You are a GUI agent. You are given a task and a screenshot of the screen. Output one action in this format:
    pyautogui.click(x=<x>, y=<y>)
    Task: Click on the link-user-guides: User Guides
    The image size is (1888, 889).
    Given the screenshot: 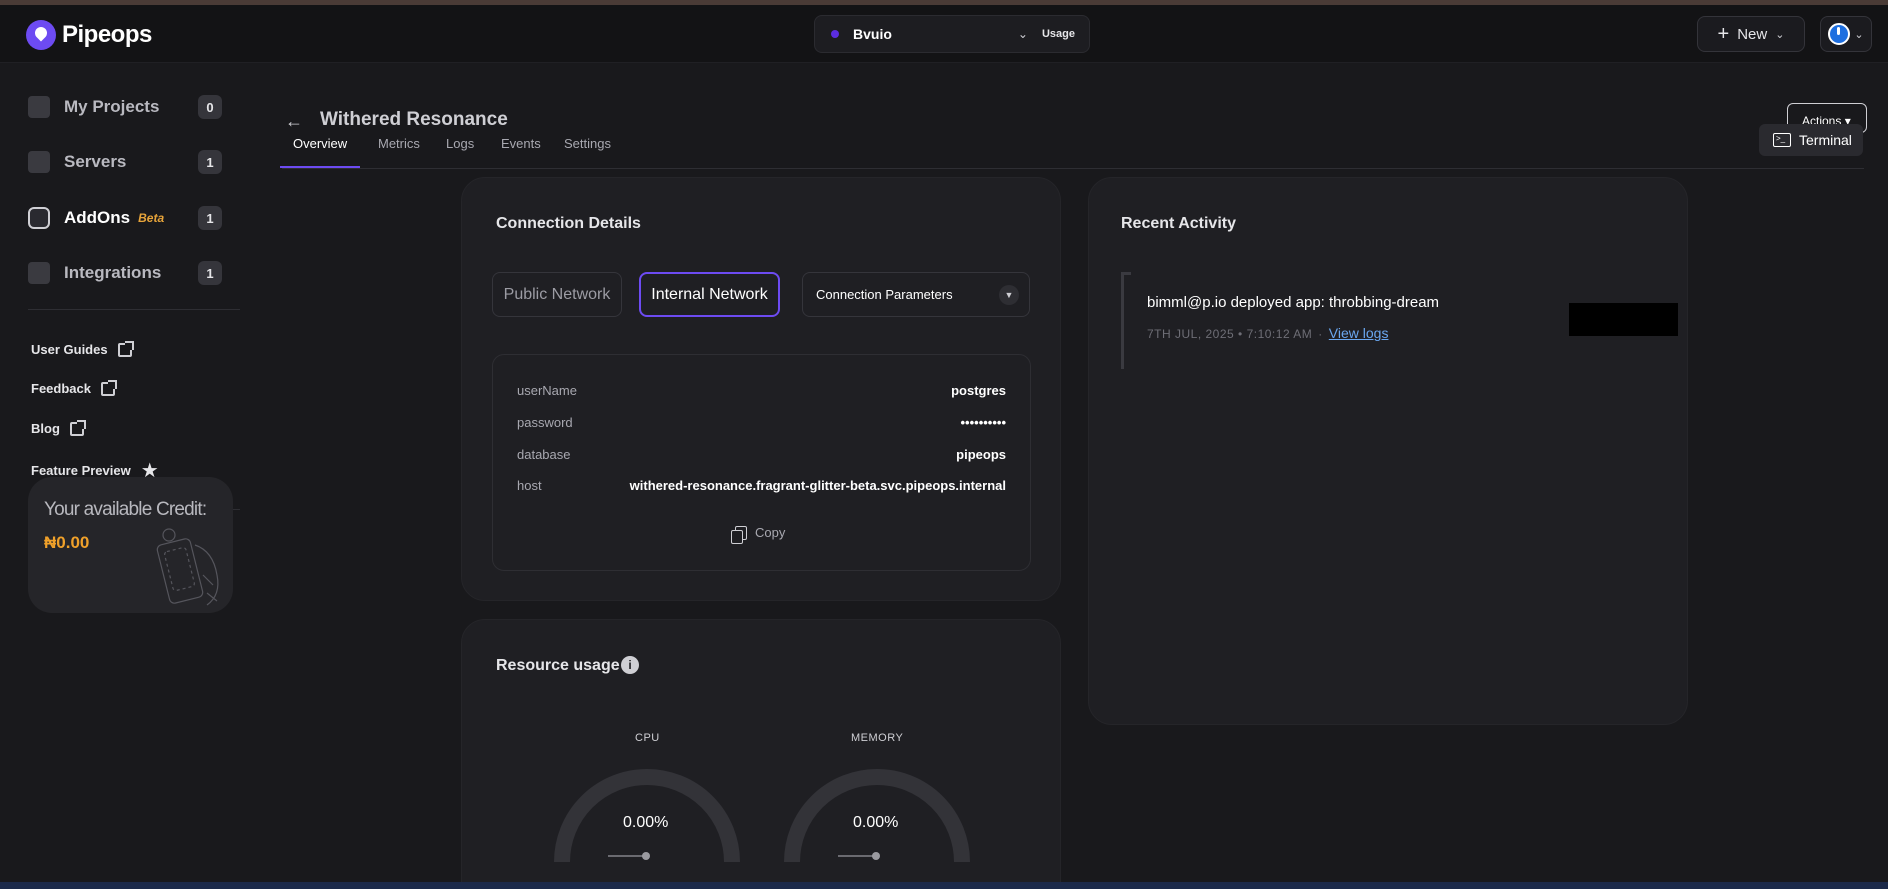 What is the action you would take?
    pyautogui.click(x=82, y=348)
    